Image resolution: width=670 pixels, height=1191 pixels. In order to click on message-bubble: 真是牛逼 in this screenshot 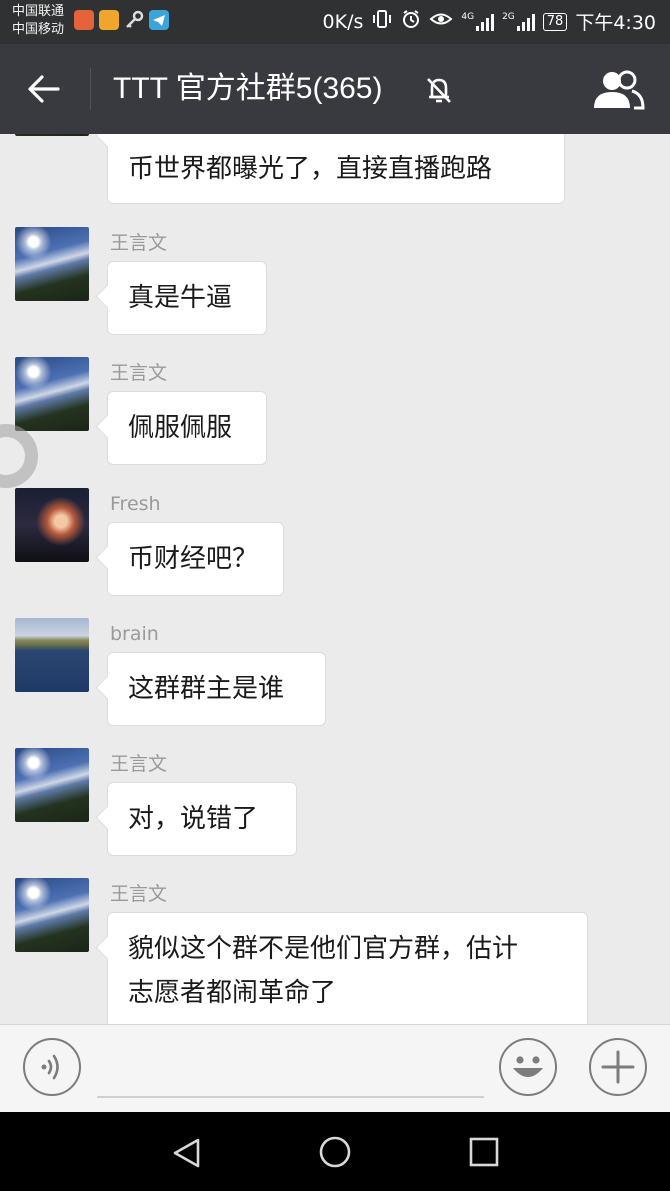, I will do `click(187, 298)`.